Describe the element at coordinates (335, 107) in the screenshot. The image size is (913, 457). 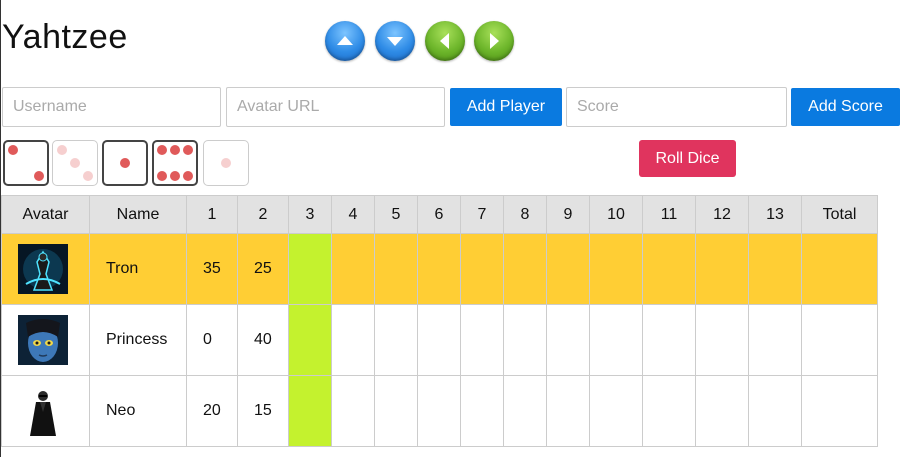
I see `avatar-url-input` at that location.